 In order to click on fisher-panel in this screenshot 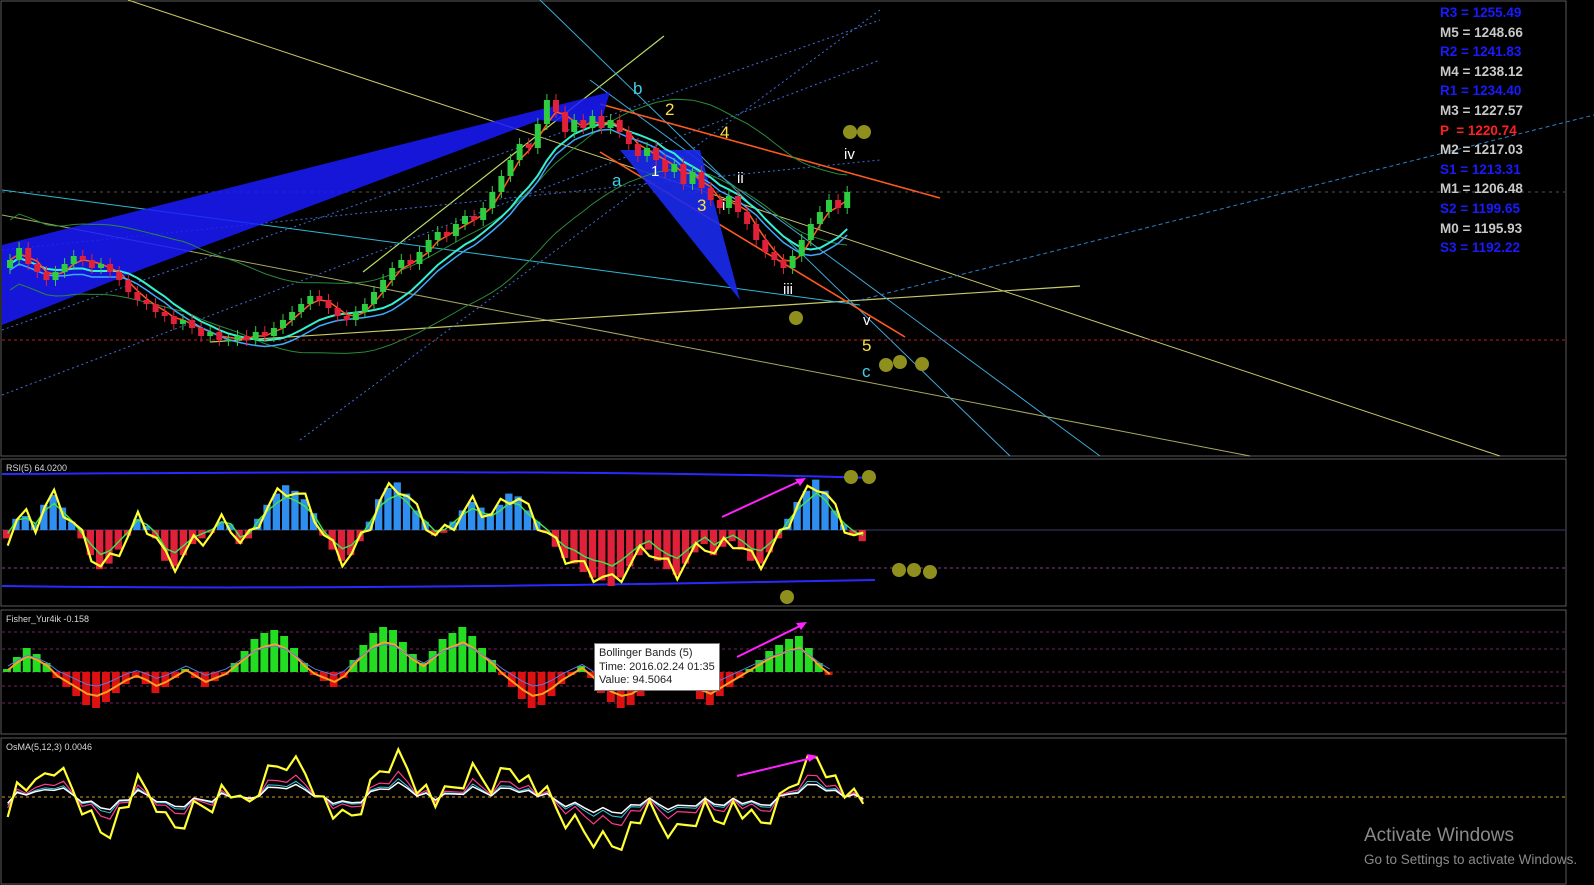, I will do `click(783, 672)`.